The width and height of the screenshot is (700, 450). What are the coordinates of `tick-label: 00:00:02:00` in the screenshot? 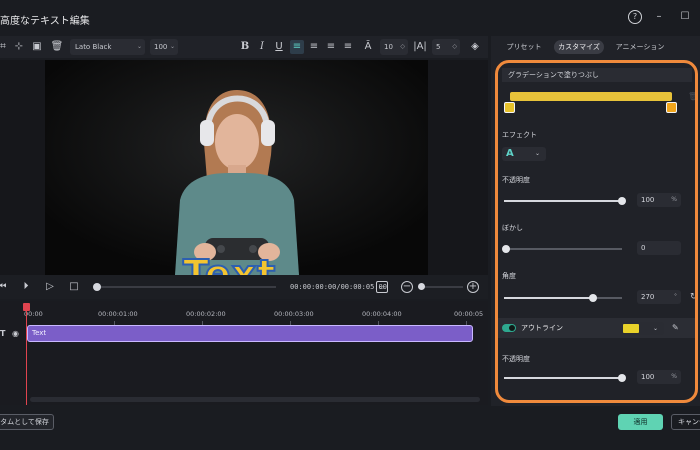 It's located at (206, 314).